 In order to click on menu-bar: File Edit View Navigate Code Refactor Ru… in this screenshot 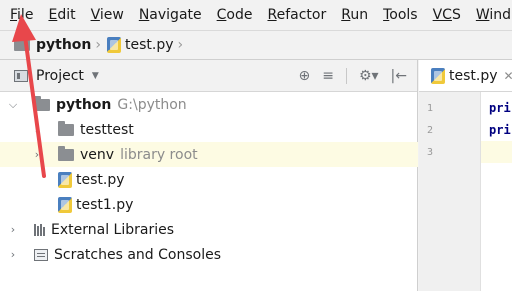, I will do `click(256, 15)`.